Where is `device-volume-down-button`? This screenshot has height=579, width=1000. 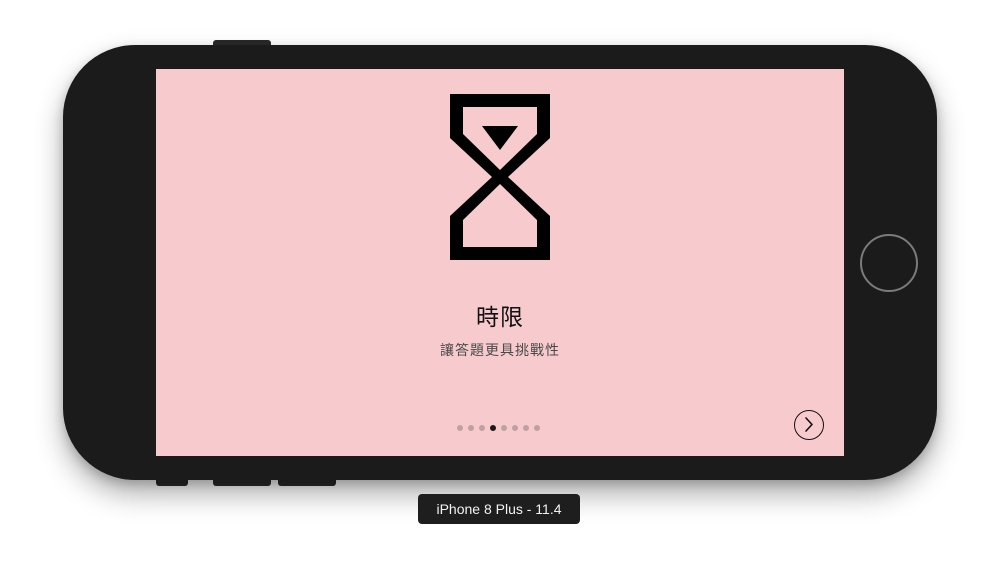
device-volume-down-button is located at coordinates (307, 482).